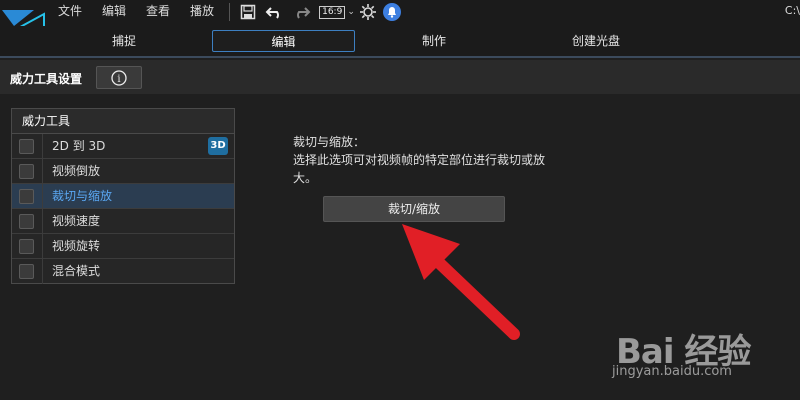  What do you see at coordinates (706, 355) in the screenshot?
I see `watermark: Bai 经验 jingyan.baidu.com` at bounding box center [706, 355].